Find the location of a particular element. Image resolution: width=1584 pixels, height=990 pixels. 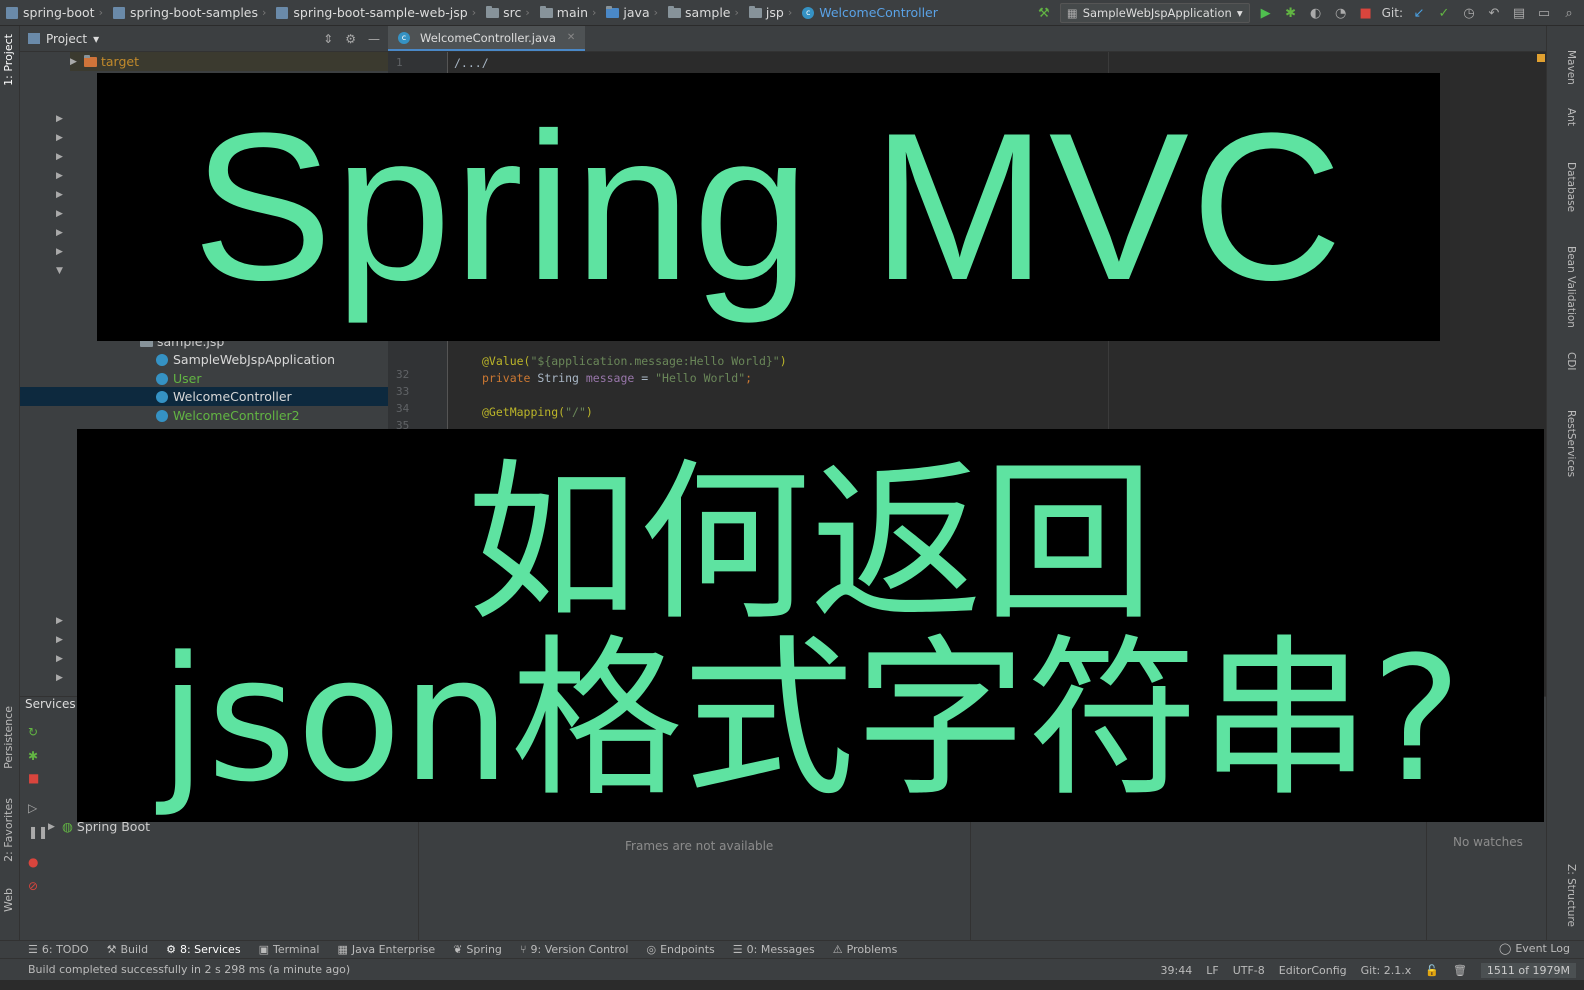

tab-build: ⚒ Build is located at coordinates (128, 949).